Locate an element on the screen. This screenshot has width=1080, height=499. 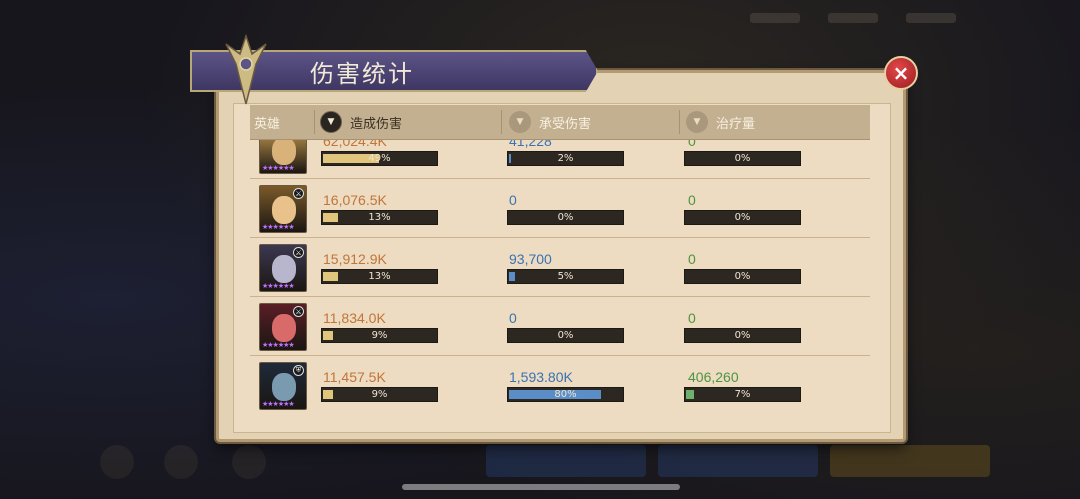
column-damage-label: 造成伤害 is located at coordinates (376, 124).